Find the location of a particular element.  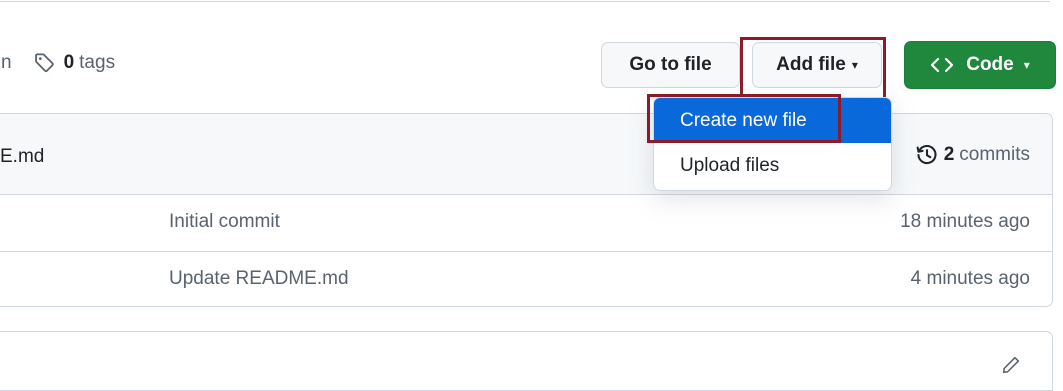

history-clock-icon is located at coordinates (926, 154).